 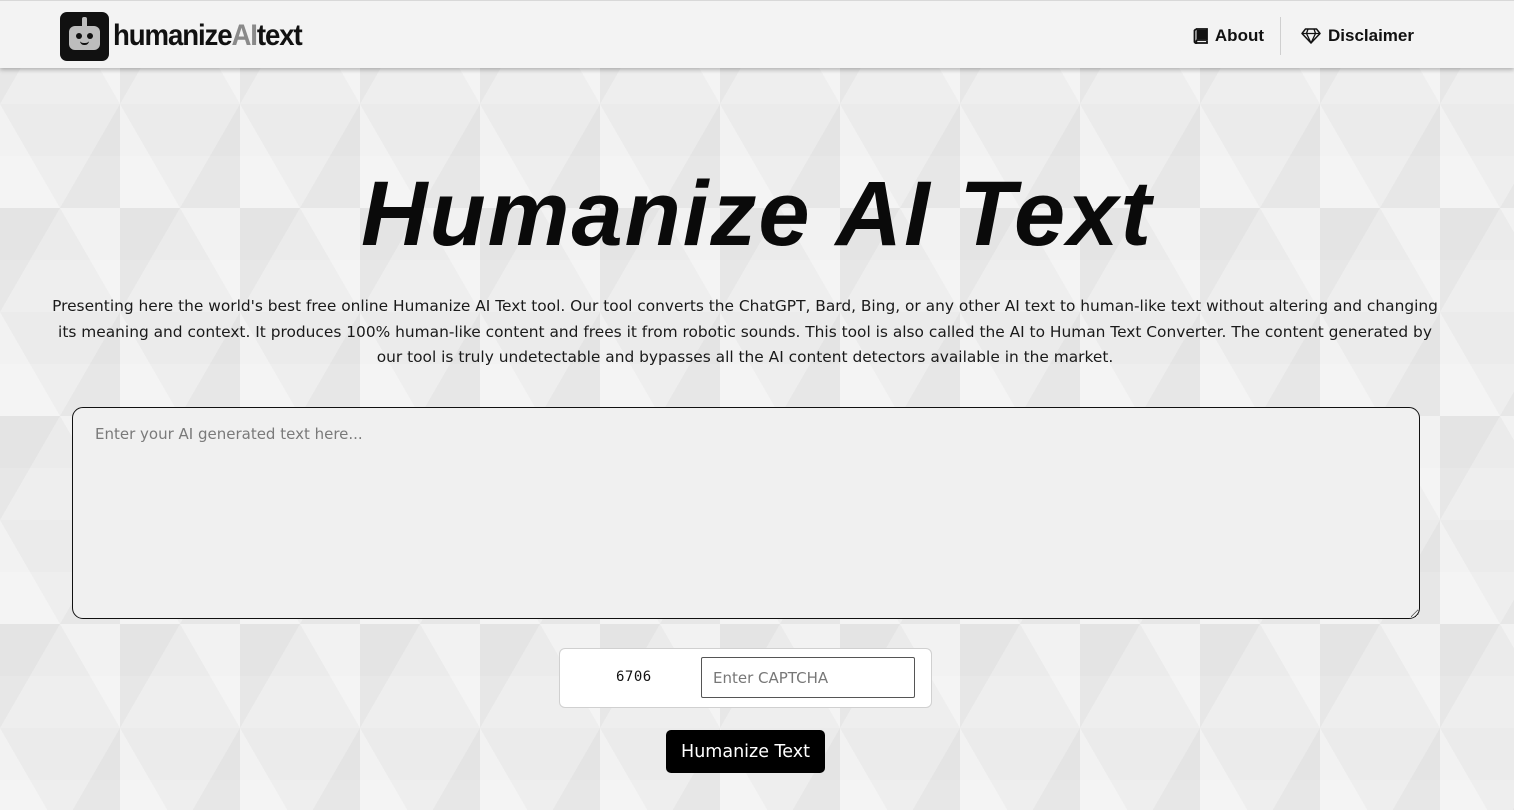 I want to click on captcha-input, so click(x=808, y=677).